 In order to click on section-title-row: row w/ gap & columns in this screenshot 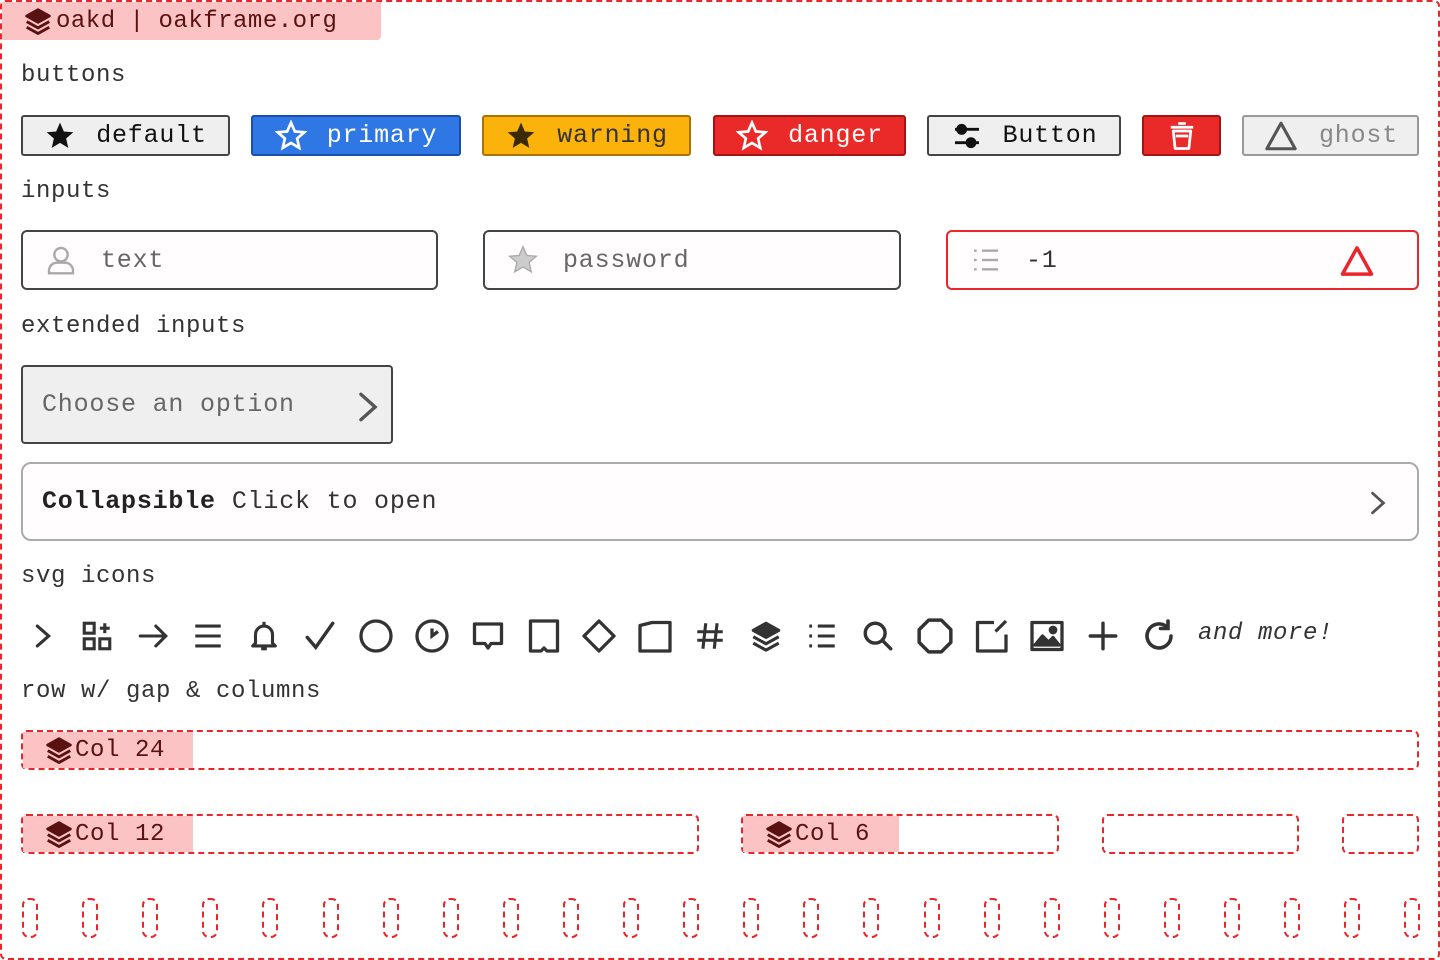, I will do `click(171, 691)`.